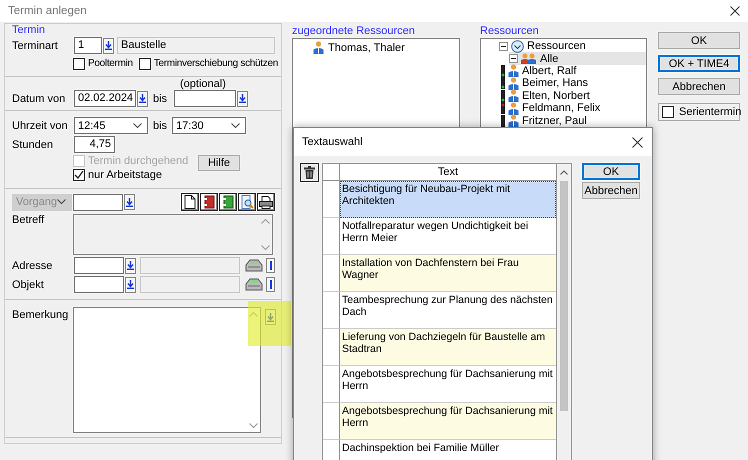 The height and width of the screenshot is (460, 748). What do you see at coordinates (203, 84) in the screenshot?
I see `hint-text: (optional)` at bounding box center [203, 84].